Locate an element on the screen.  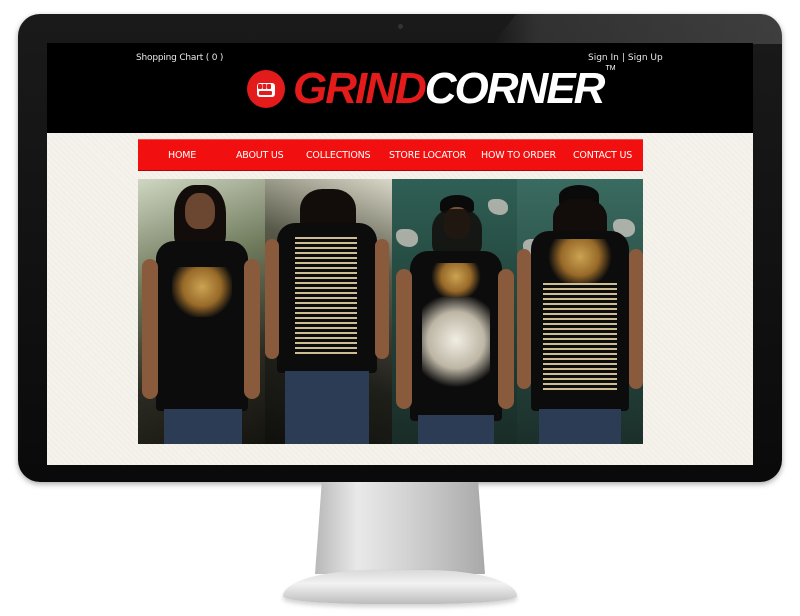
nav-store-locator: STORE LOCATOR is located at coordinates (427, 155).